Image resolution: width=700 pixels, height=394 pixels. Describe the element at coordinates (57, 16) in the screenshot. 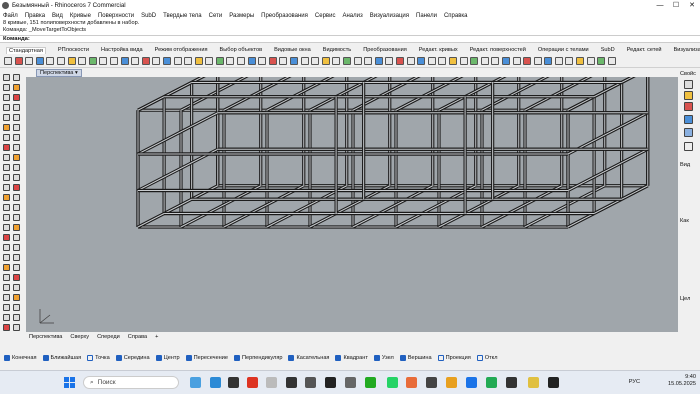

I see `menu-item: Вид` at that location.